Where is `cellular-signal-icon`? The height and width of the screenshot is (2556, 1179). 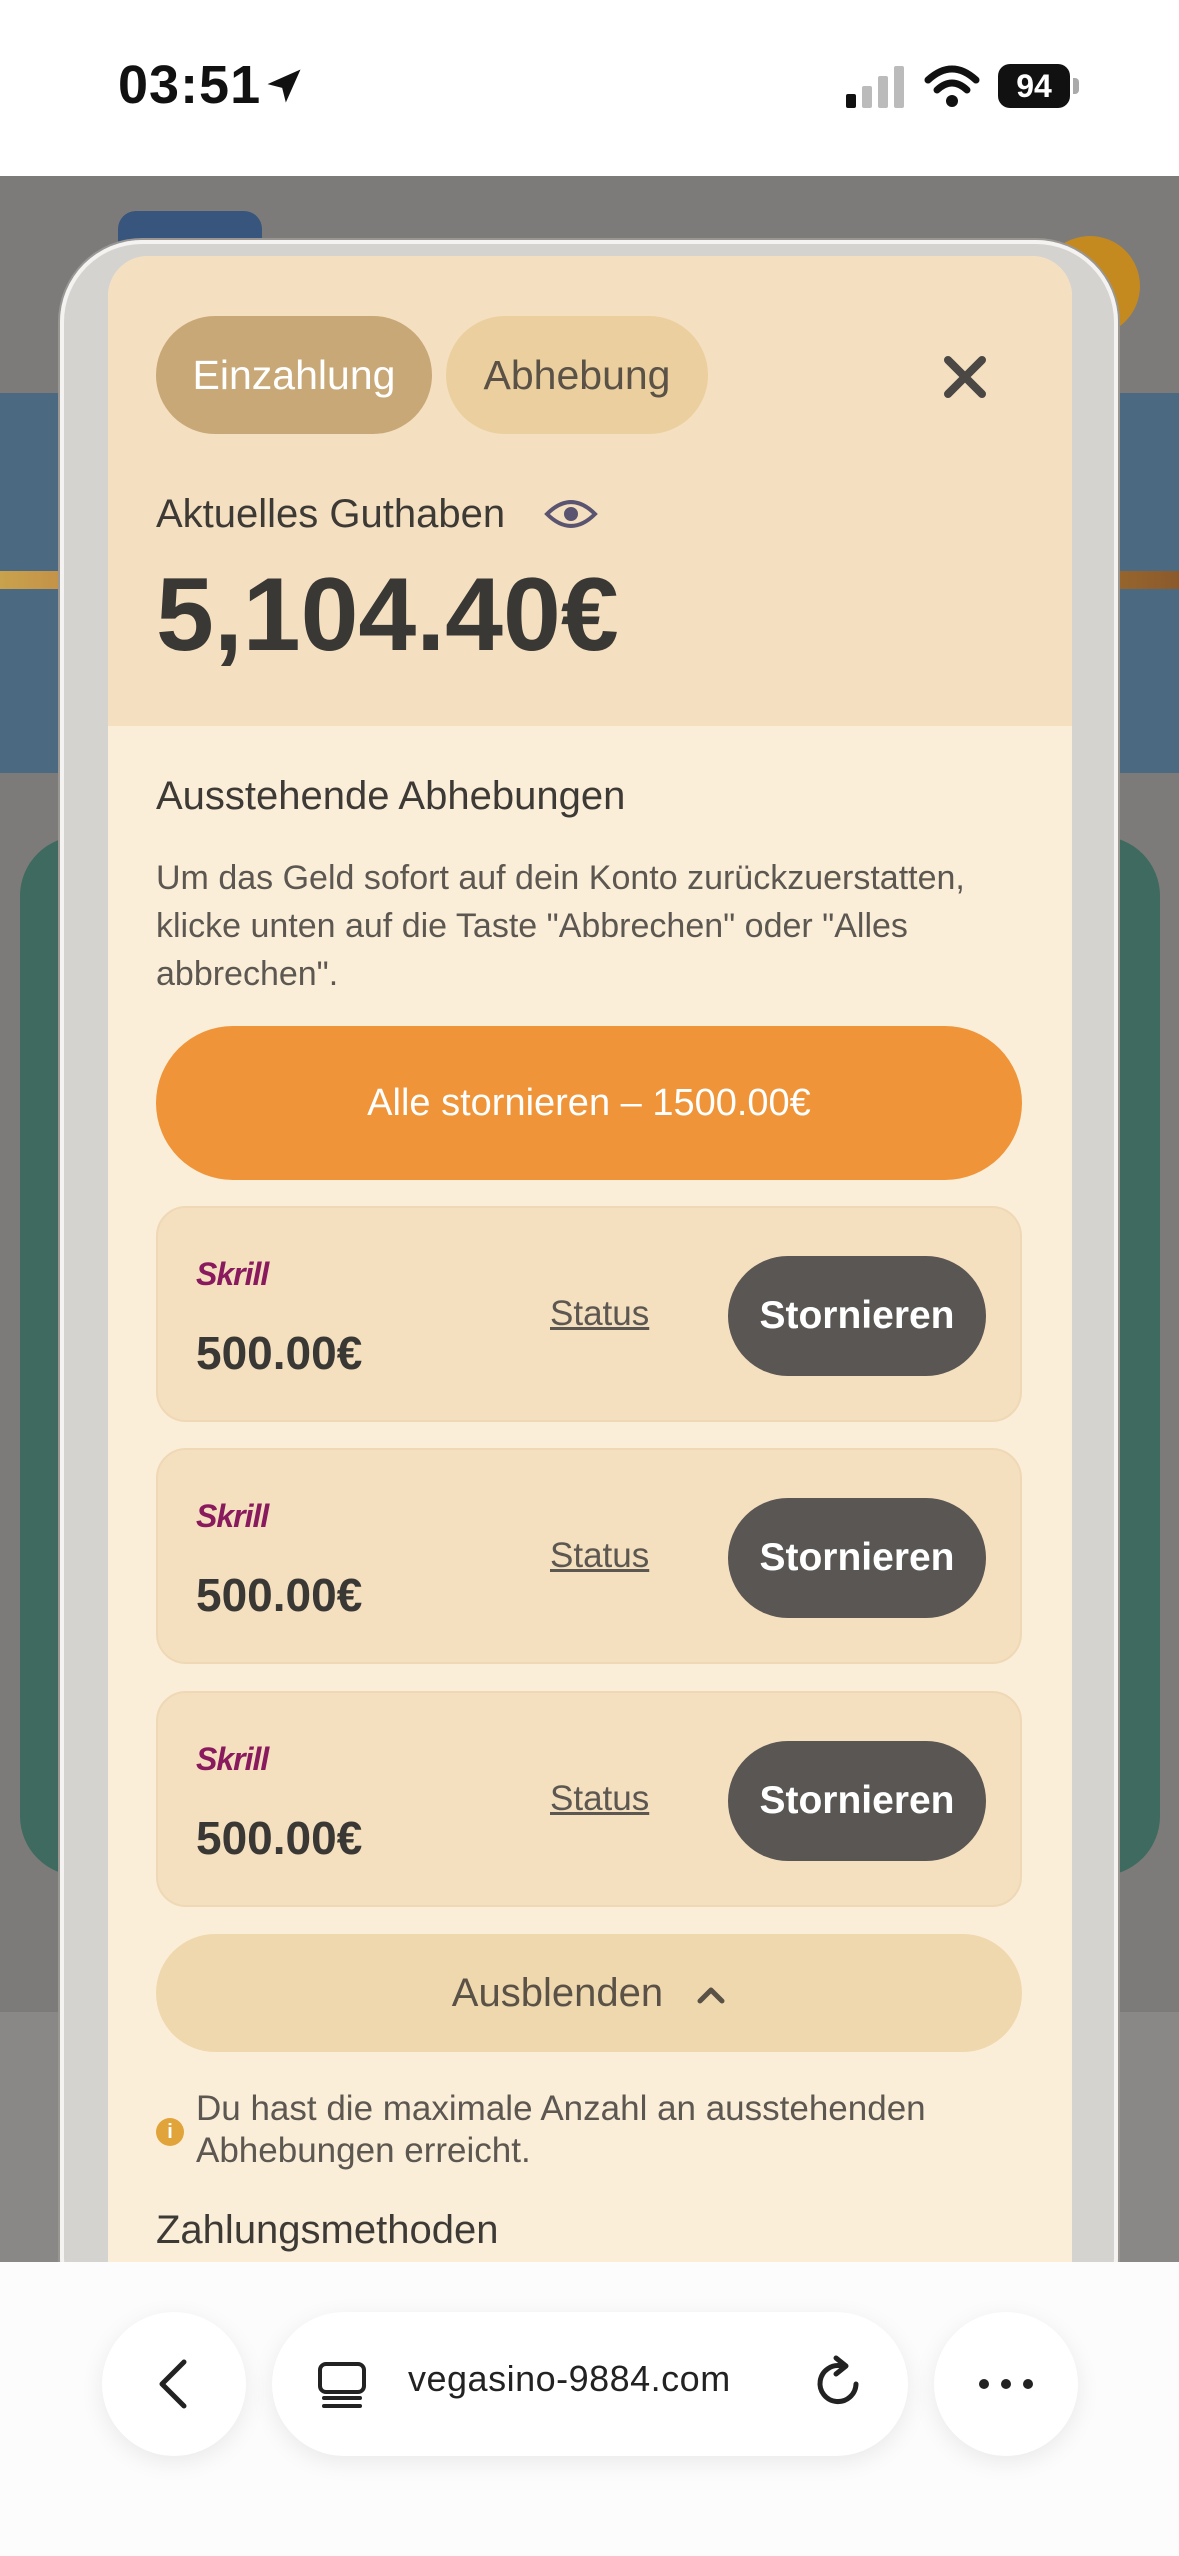 cellular-signal-icon is located at coordinates (875, 87).